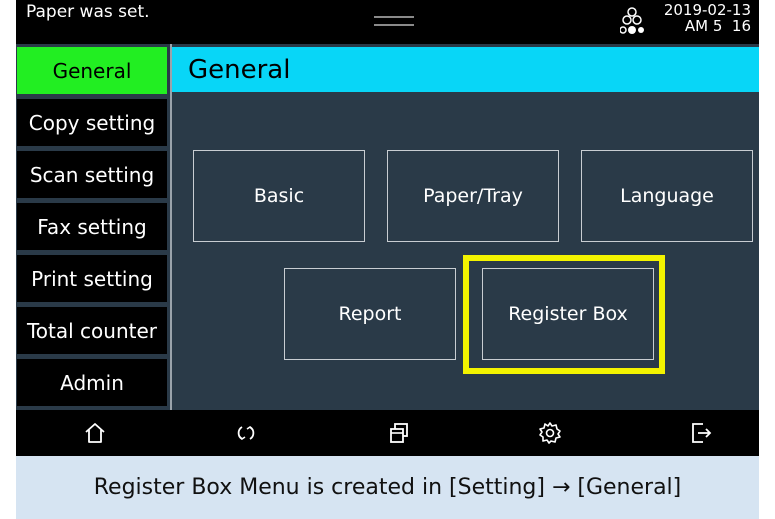 The image size is (775, 519). I want to click on sidebar-item-admin: Admin, so click(92, 382).